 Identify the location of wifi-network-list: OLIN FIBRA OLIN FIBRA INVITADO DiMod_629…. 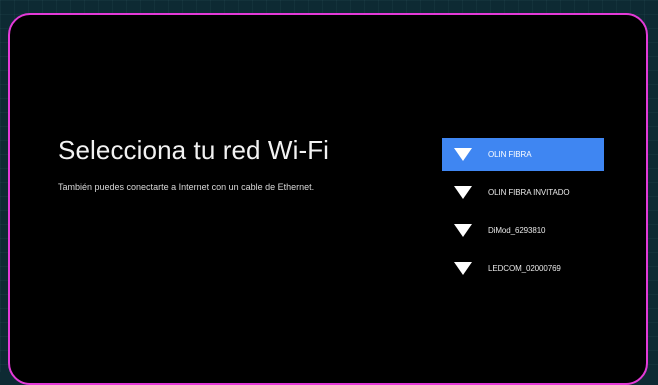
(523, 214).